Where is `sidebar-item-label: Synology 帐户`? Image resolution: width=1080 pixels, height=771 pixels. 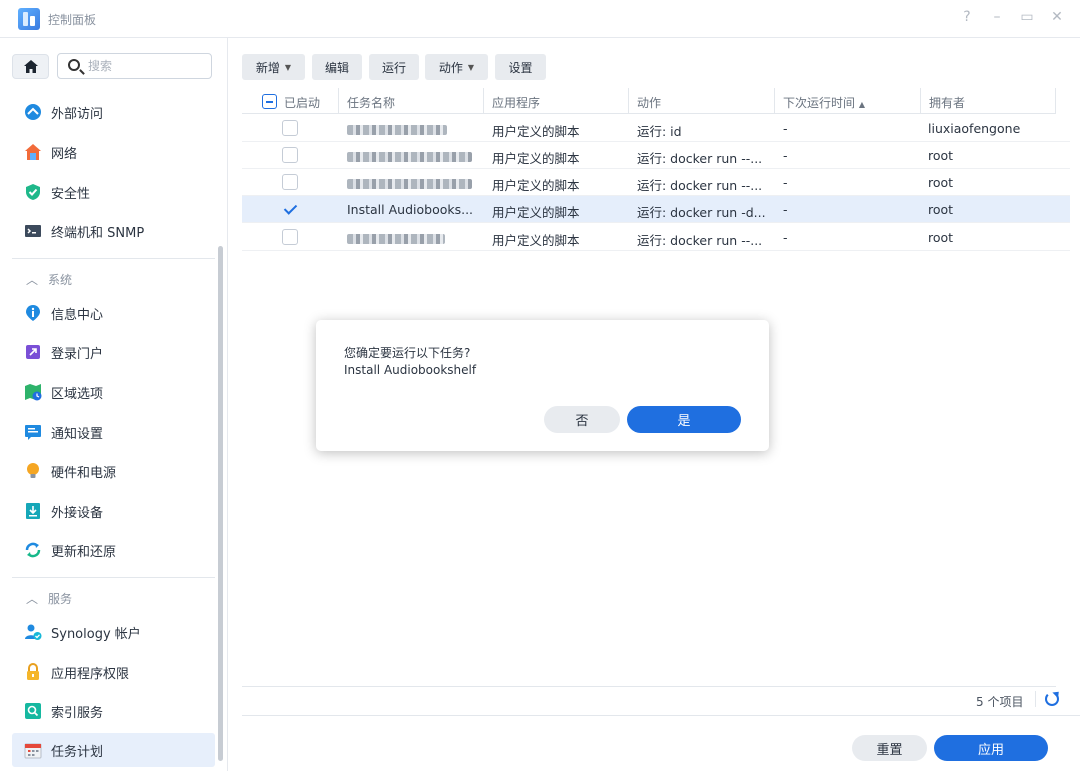 sidebar-item-label: Synology 帐户 is located at coordinates (96, 634).